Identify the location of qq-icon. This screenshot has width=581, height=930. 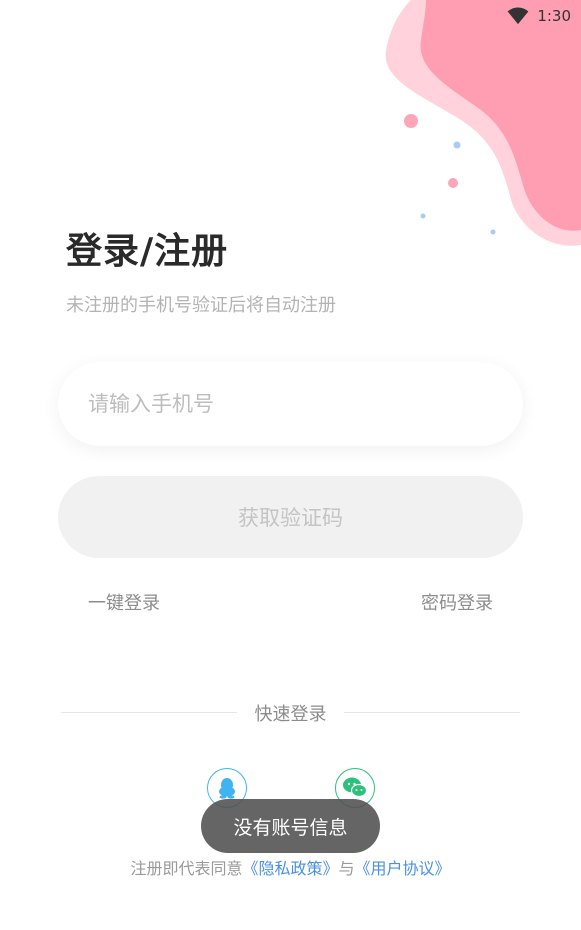
(227, 788).